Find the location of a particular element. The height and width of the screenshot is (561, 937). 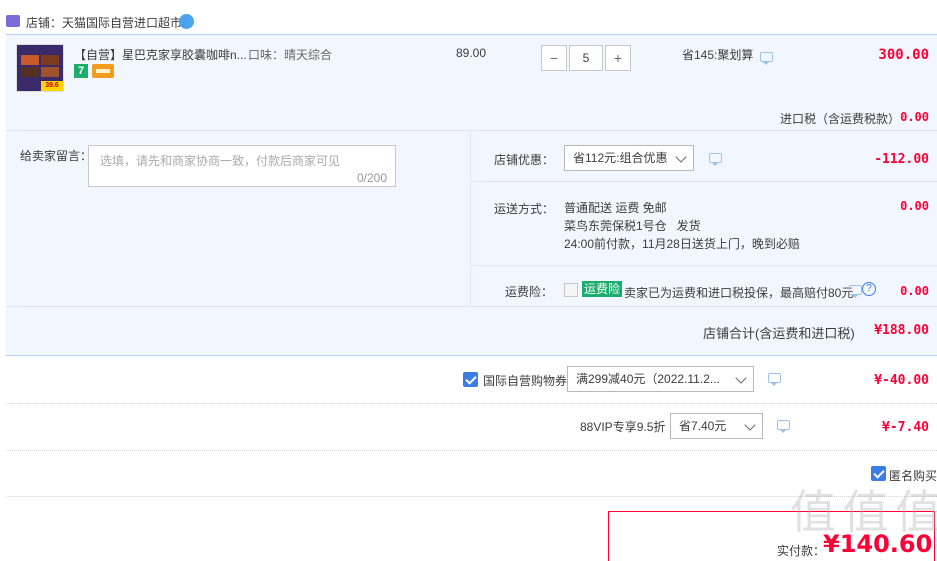

shipping-value: 0.00 is located at coordinates (914, 206).